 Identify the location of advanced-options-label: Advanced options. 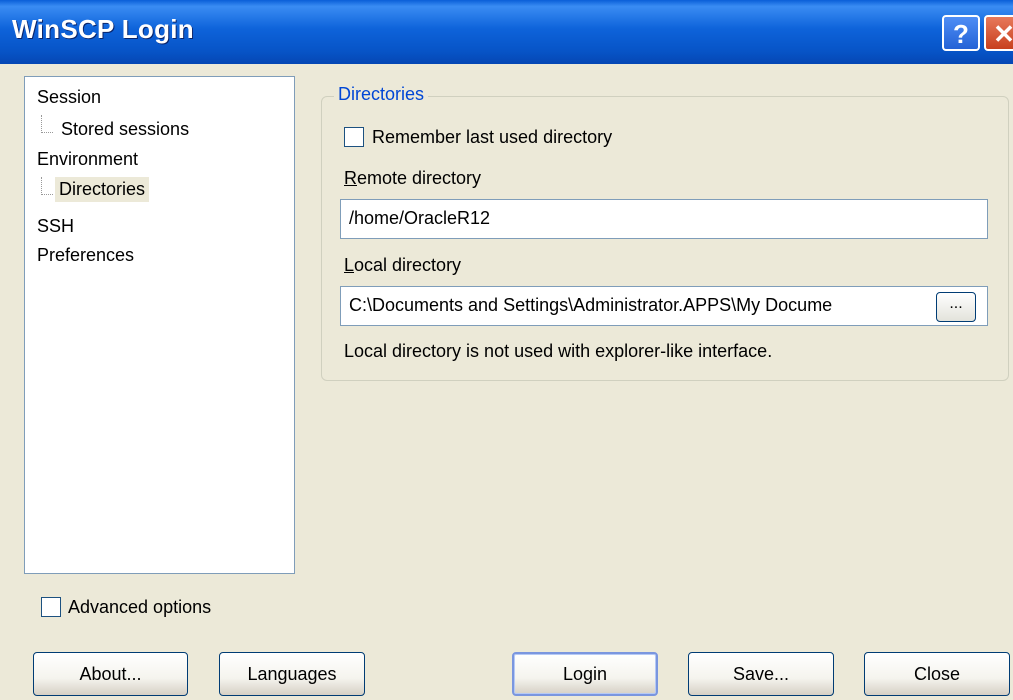
(139, 607).